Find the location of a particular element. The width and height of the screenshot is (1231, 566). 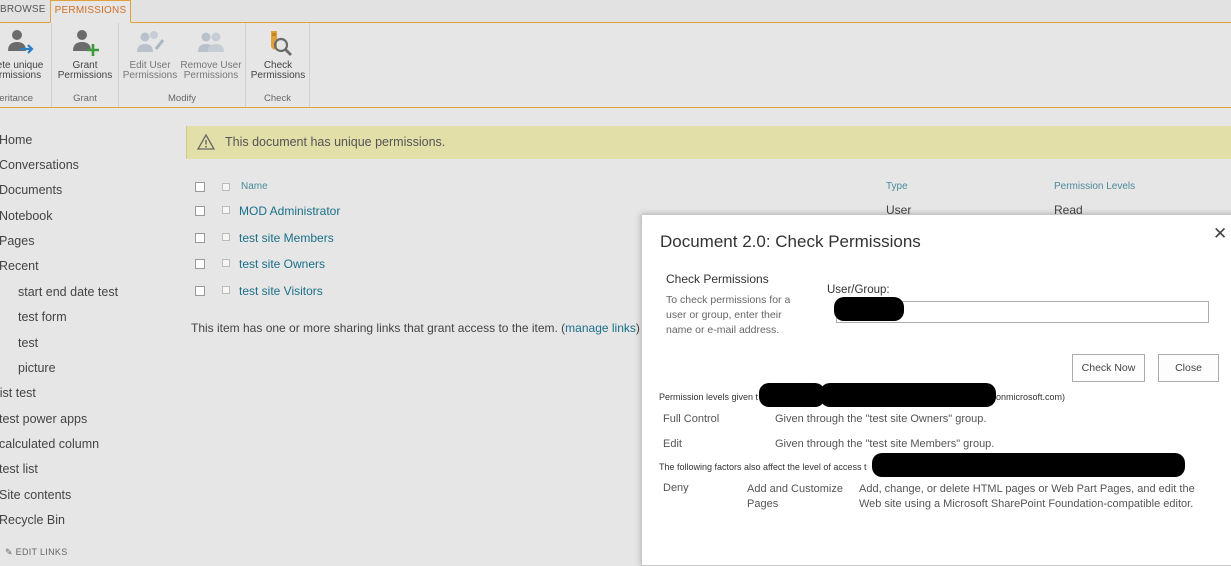

check-permissions-icon is located at coordinates (281, 43).